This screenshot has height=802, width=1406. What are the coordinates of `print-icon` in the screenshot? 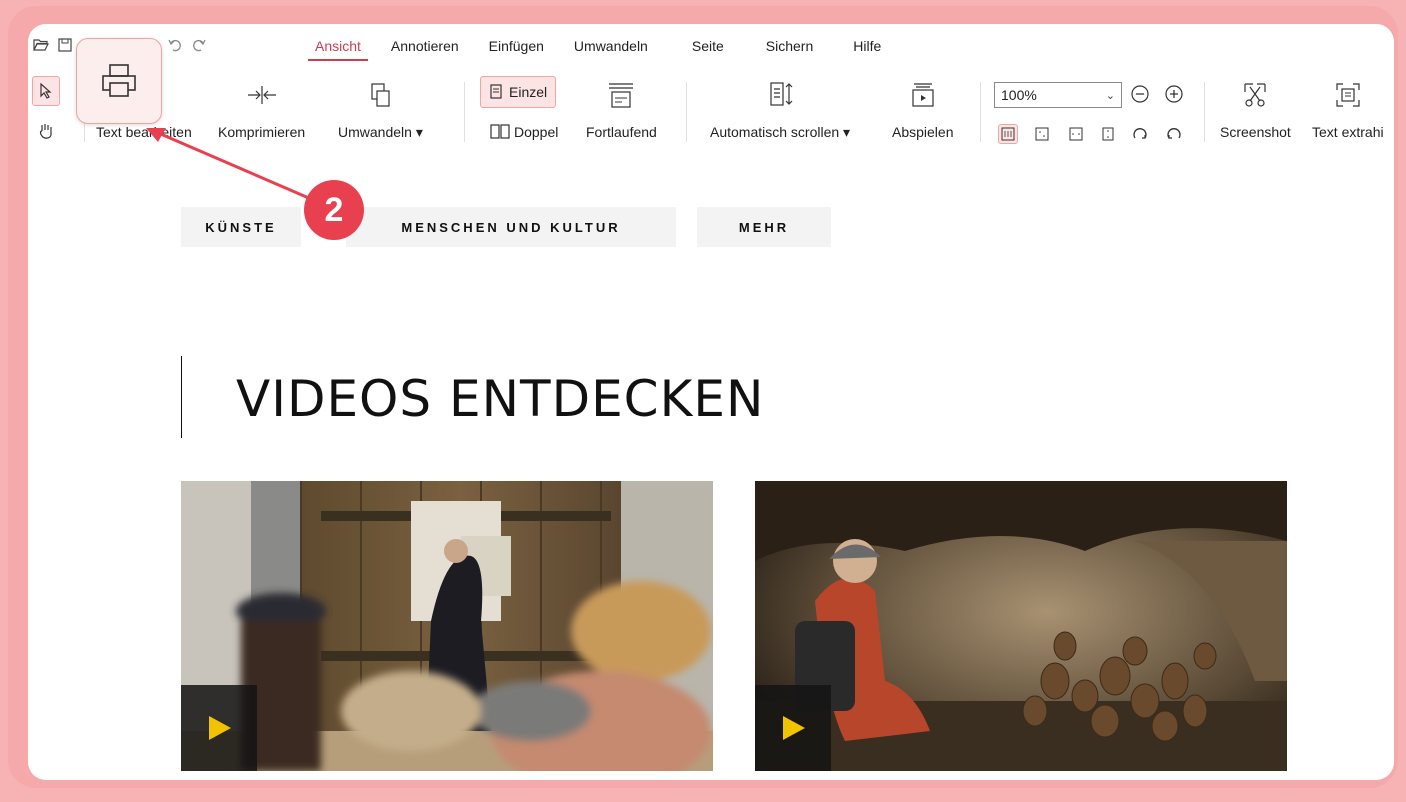 It's located at (119, 80).